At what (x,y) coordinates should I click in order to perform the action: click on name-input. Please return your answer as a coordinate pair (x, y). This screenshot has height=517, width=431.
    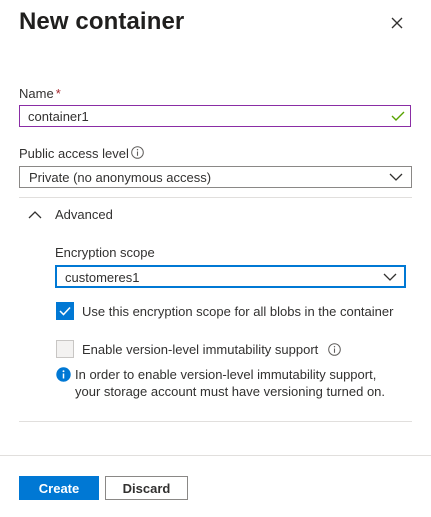
    Looking at the image, I should click on (203, 116).